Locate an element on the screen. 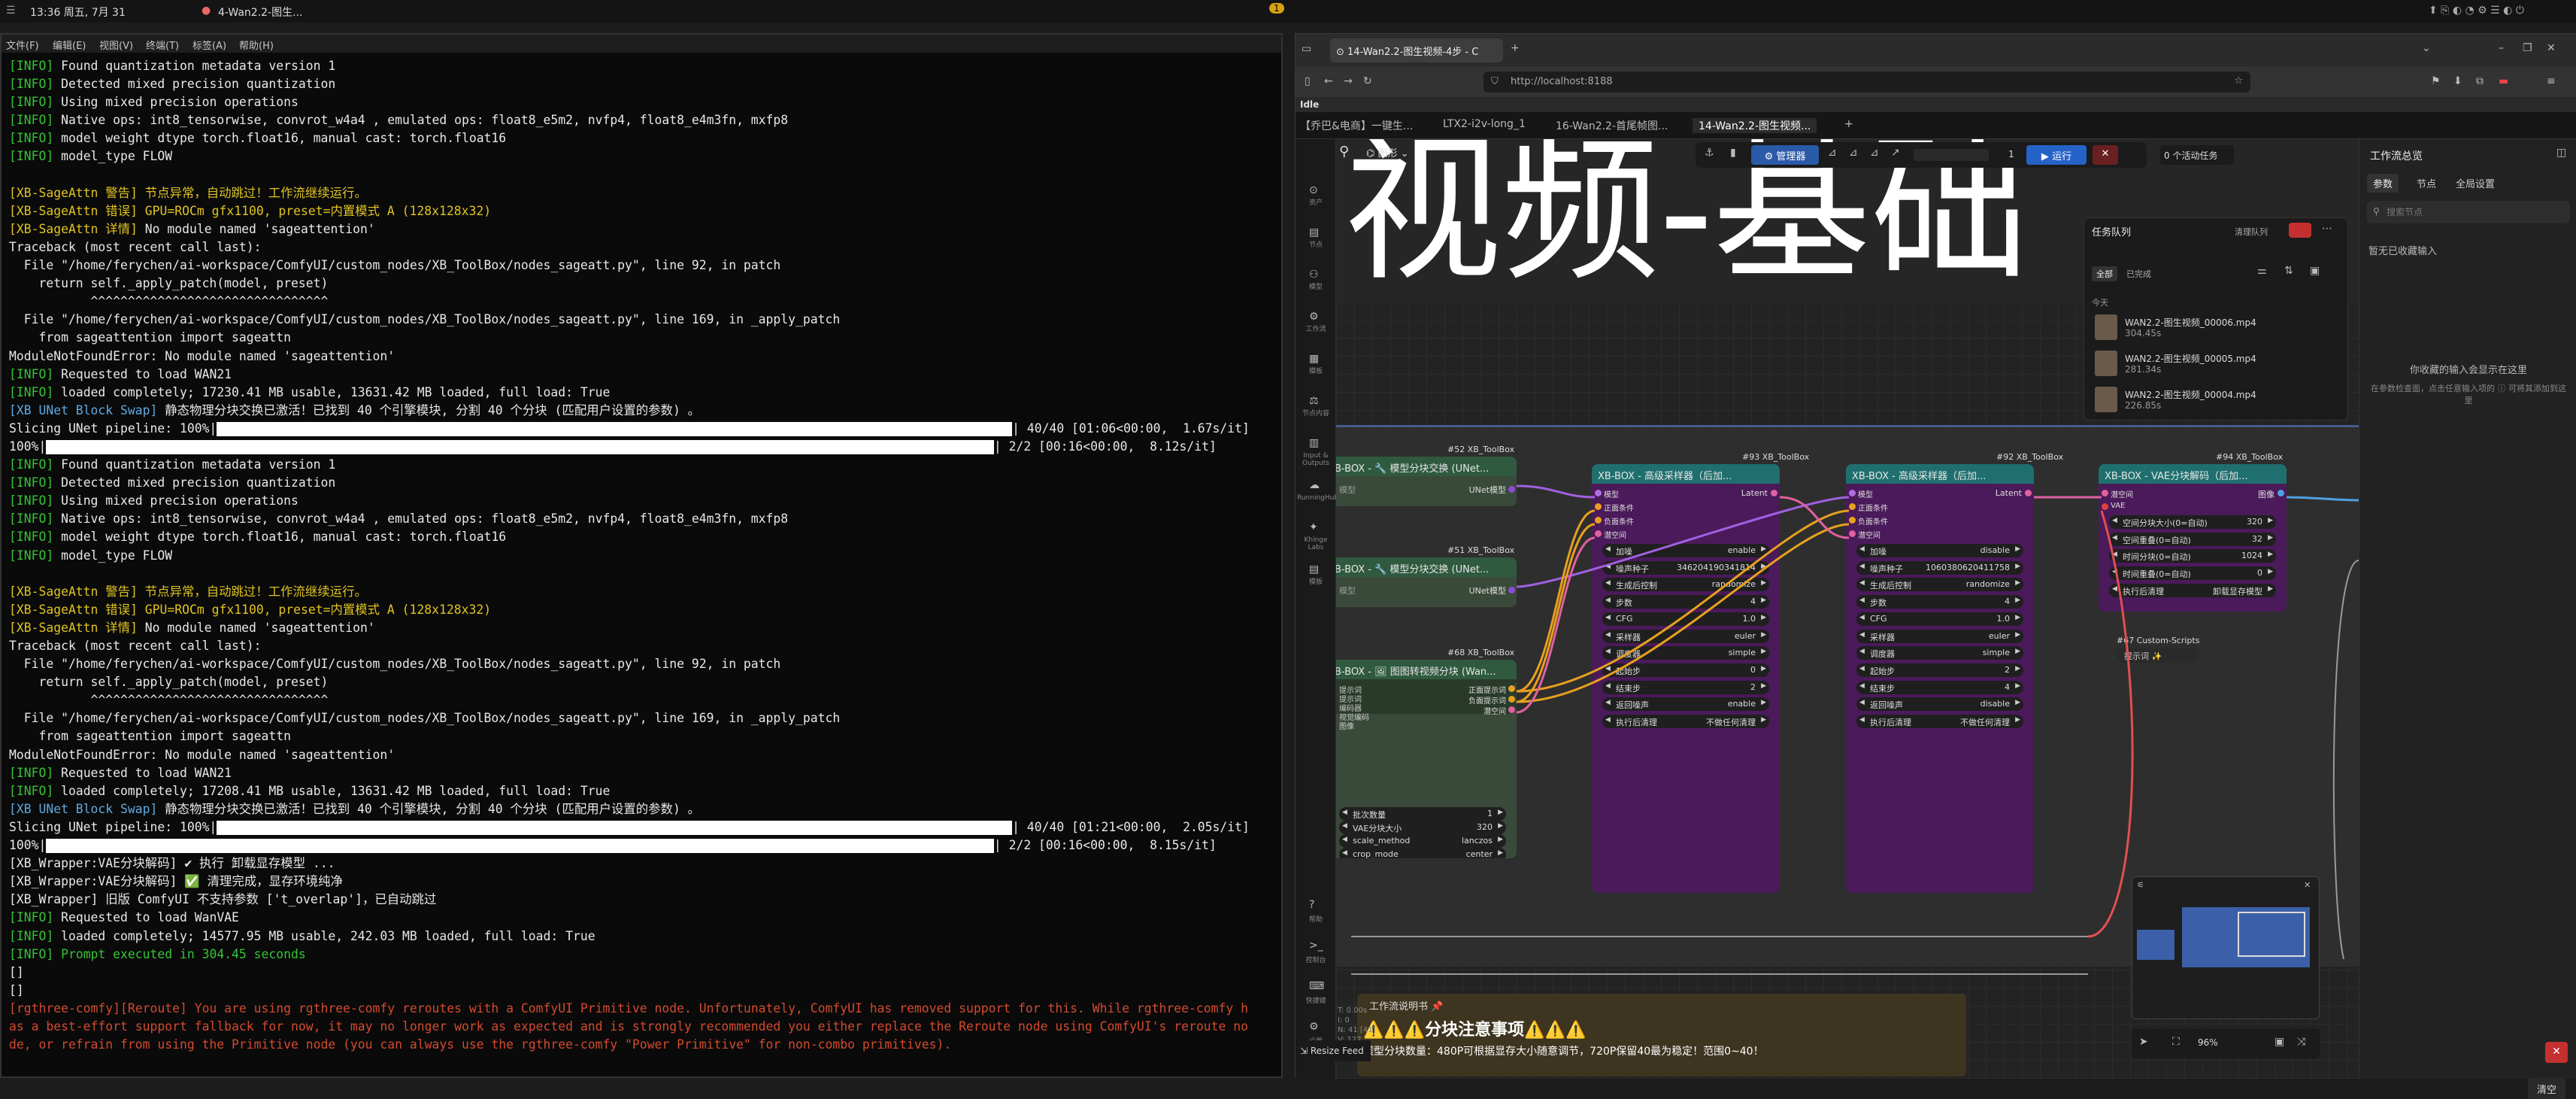 Image resolution: width=2576 pixels, height=1099 pixels. sidebar-item-icon: ▤ is located at coordinates (1314, 232).